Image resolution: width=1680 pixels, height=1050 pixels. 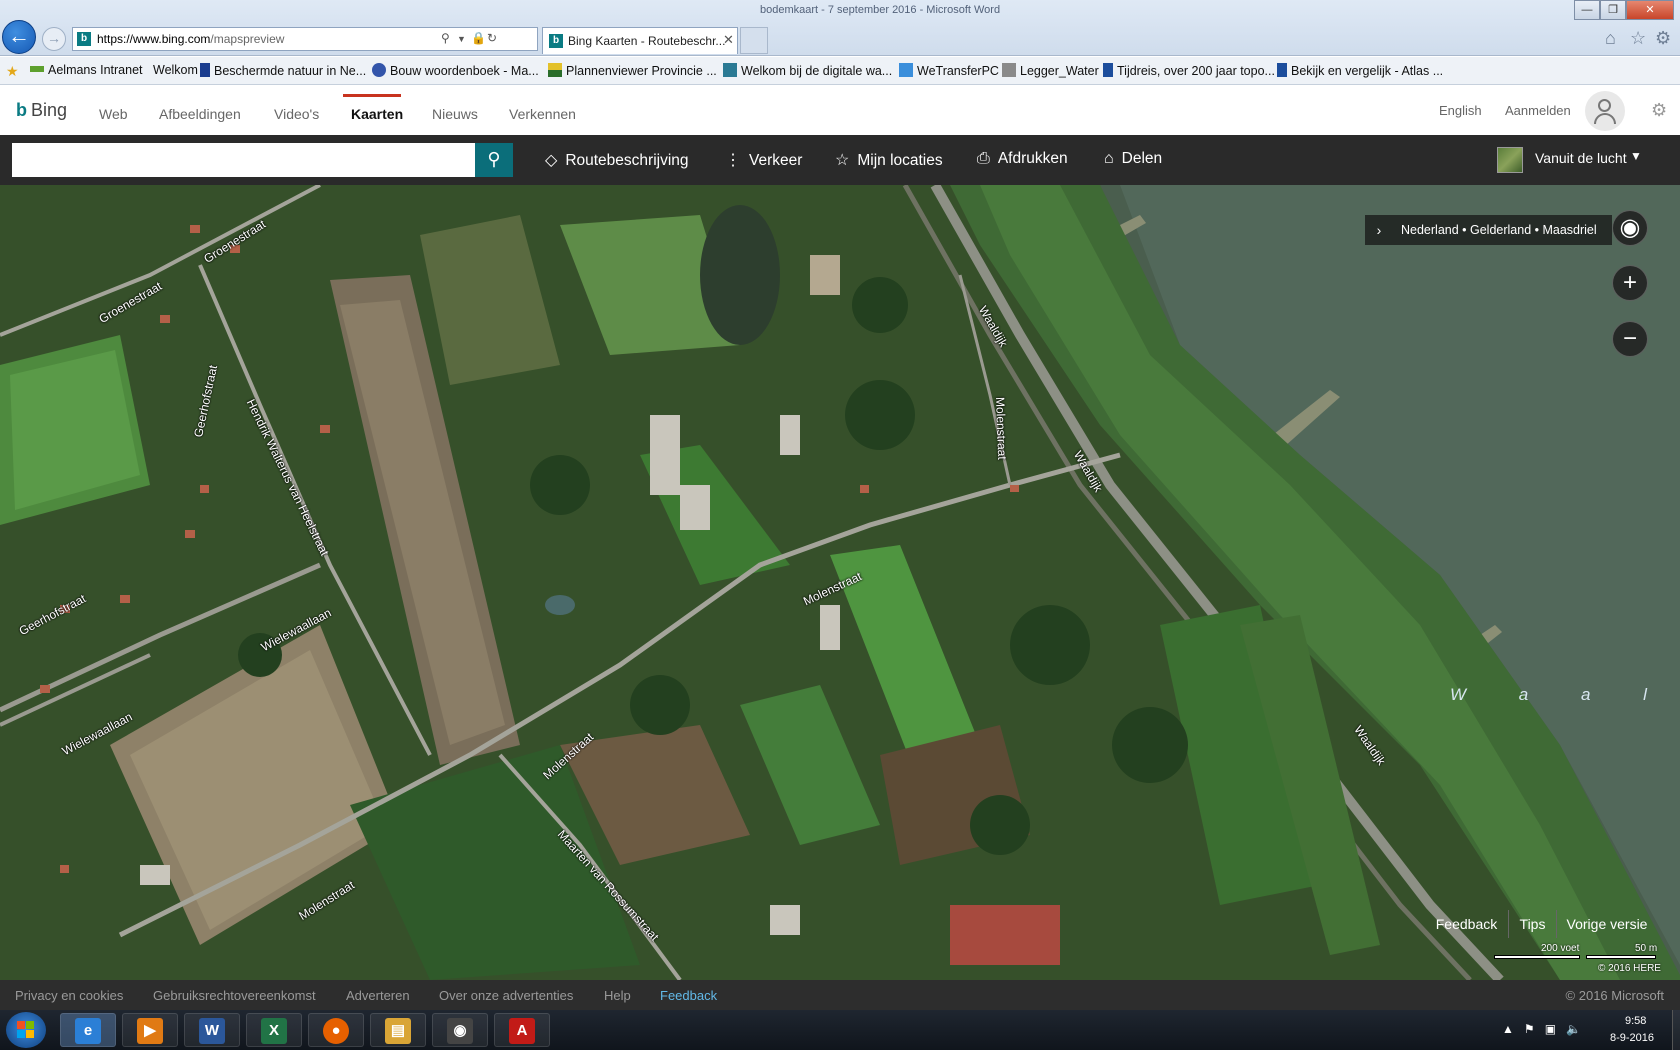 What do you see at coordinates (14, 71) in the screenshot?
I see `favorites-star-icon: ★` at bounding box center [14, 71].